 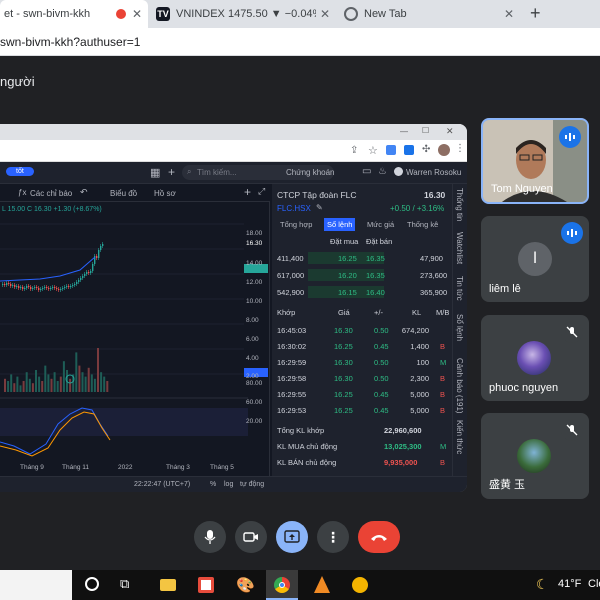 I want to click on ask-volume: 273,600, so click(x=434, y=275).